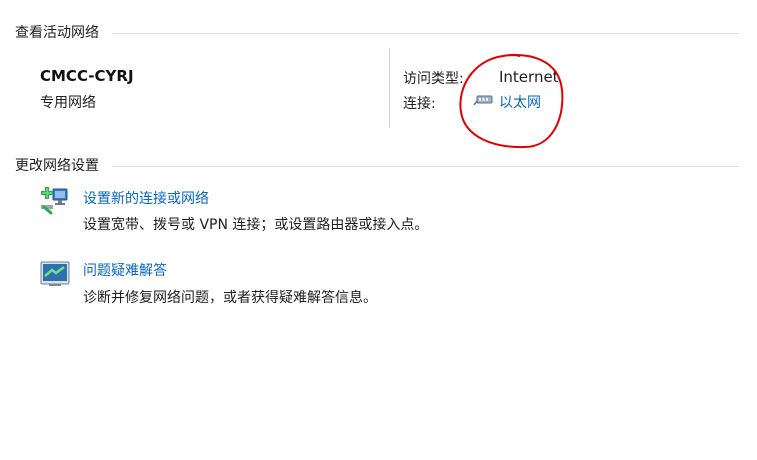 The image size is (757, 460). Describe the element at coordinates (68, 103) in the screenshot. I see `network-profile: 专用网络` at that location.